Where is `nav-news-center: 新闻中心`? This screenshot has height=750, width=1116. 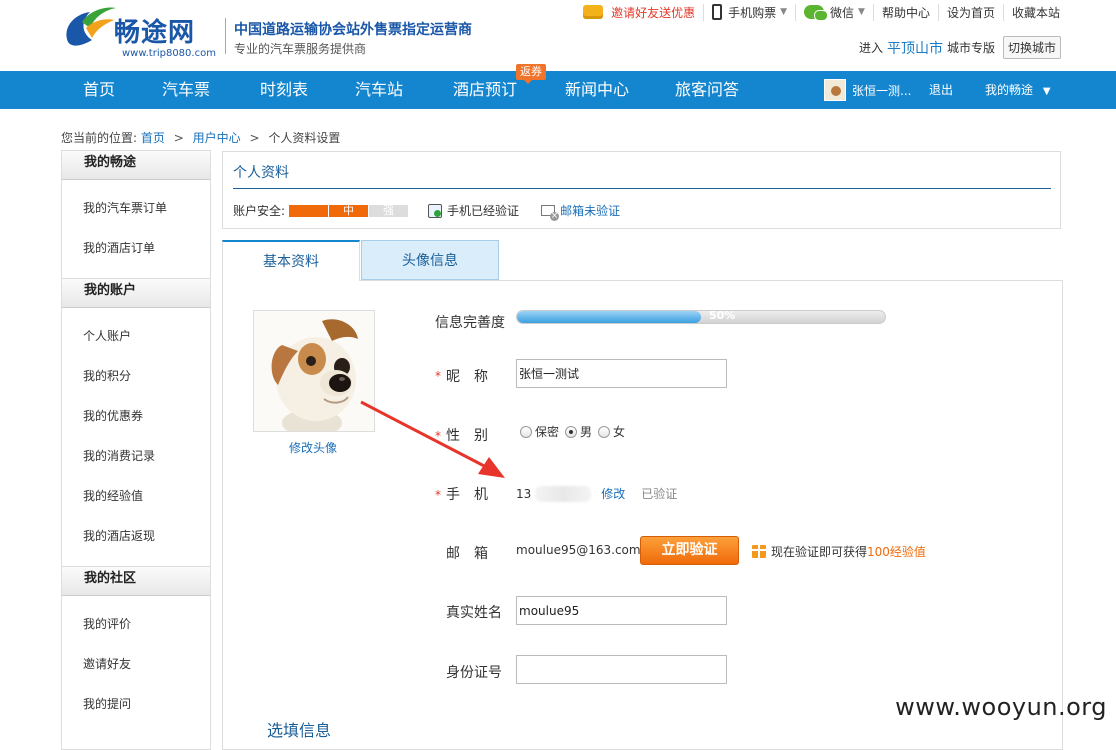 nav-news-center: 新闻中心 is located at coordinates (597, 90).